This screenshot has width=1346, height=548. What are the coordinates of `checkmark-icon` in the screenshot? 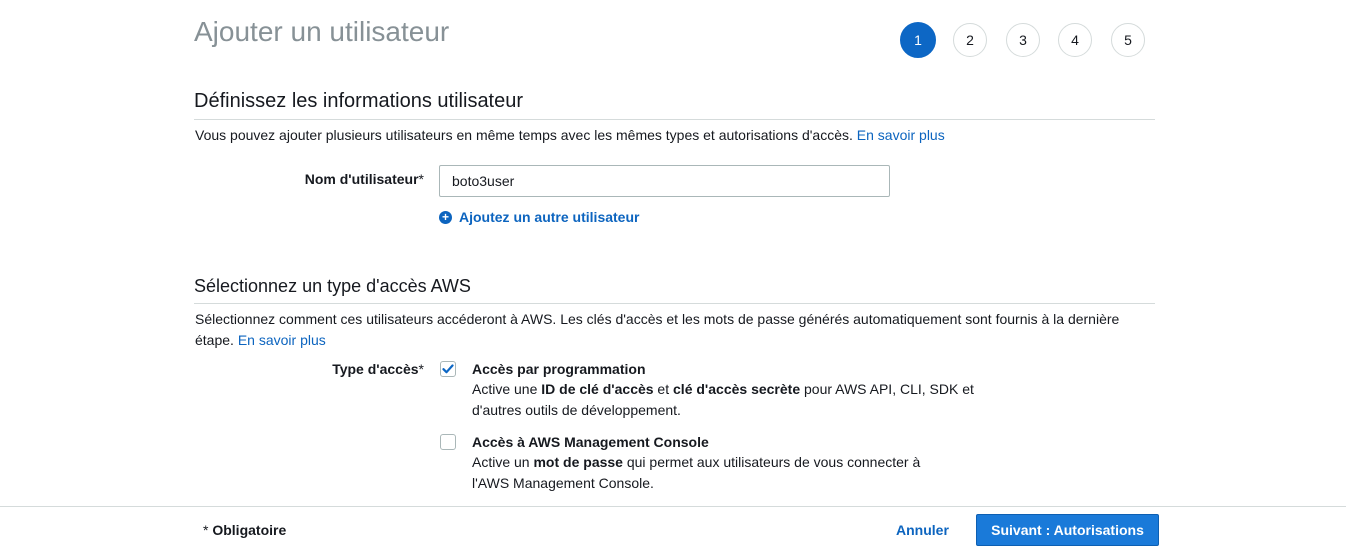 It's located at (448, 369).